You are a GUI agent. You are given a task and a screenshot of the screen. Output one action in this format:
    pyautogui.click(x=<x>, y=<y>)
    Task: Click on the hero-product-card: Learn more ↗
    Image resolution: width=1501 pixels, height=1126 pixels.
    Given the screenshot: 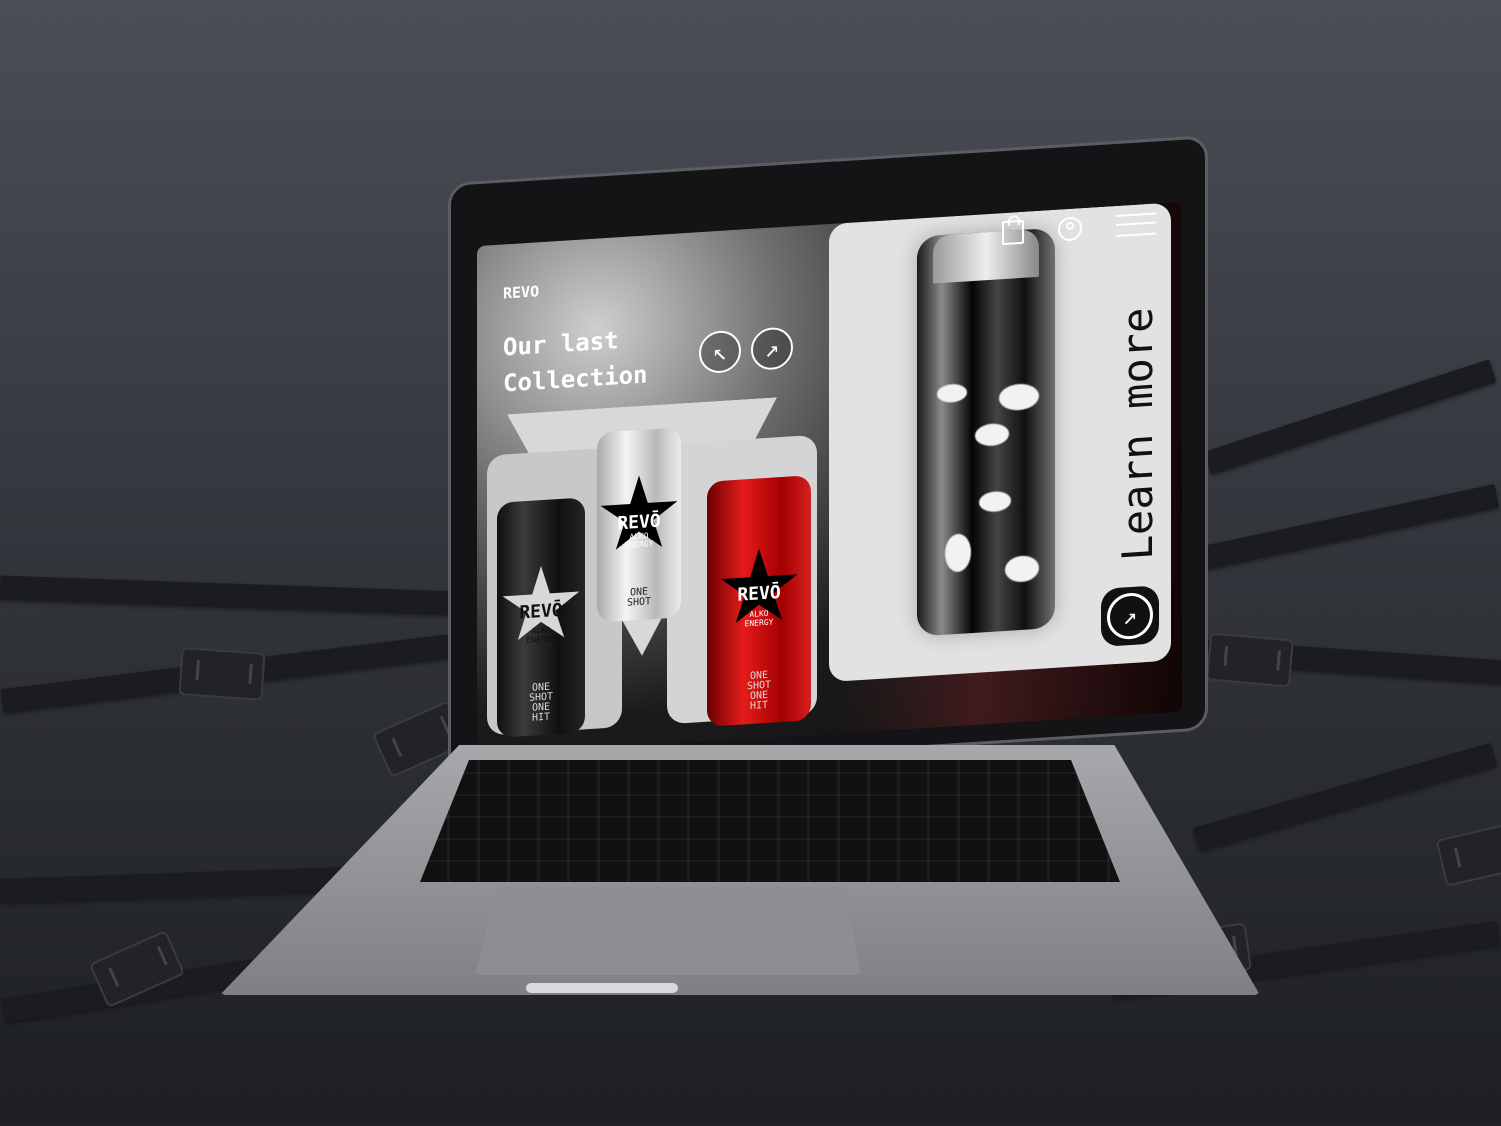 What is the action you would take?
    pyautogui.click(x=1000, y=442)
    